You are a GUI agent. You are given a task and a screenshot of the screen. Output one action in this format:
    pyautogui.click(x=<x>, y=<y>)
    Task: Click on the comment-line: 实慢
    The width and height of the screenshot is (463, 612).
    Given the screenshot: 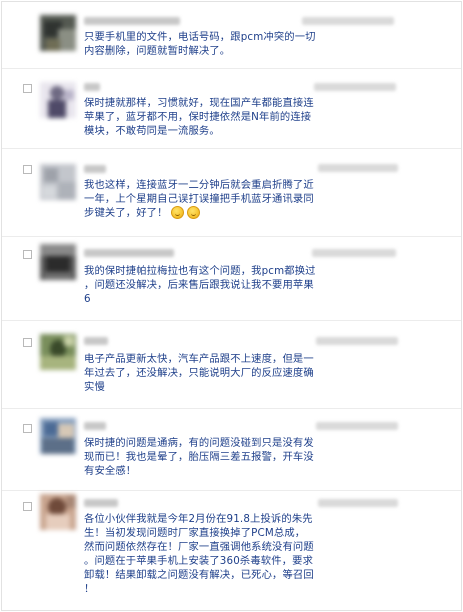 What is the action you would take?
    pyautogui.click(x=94, y=387)
    